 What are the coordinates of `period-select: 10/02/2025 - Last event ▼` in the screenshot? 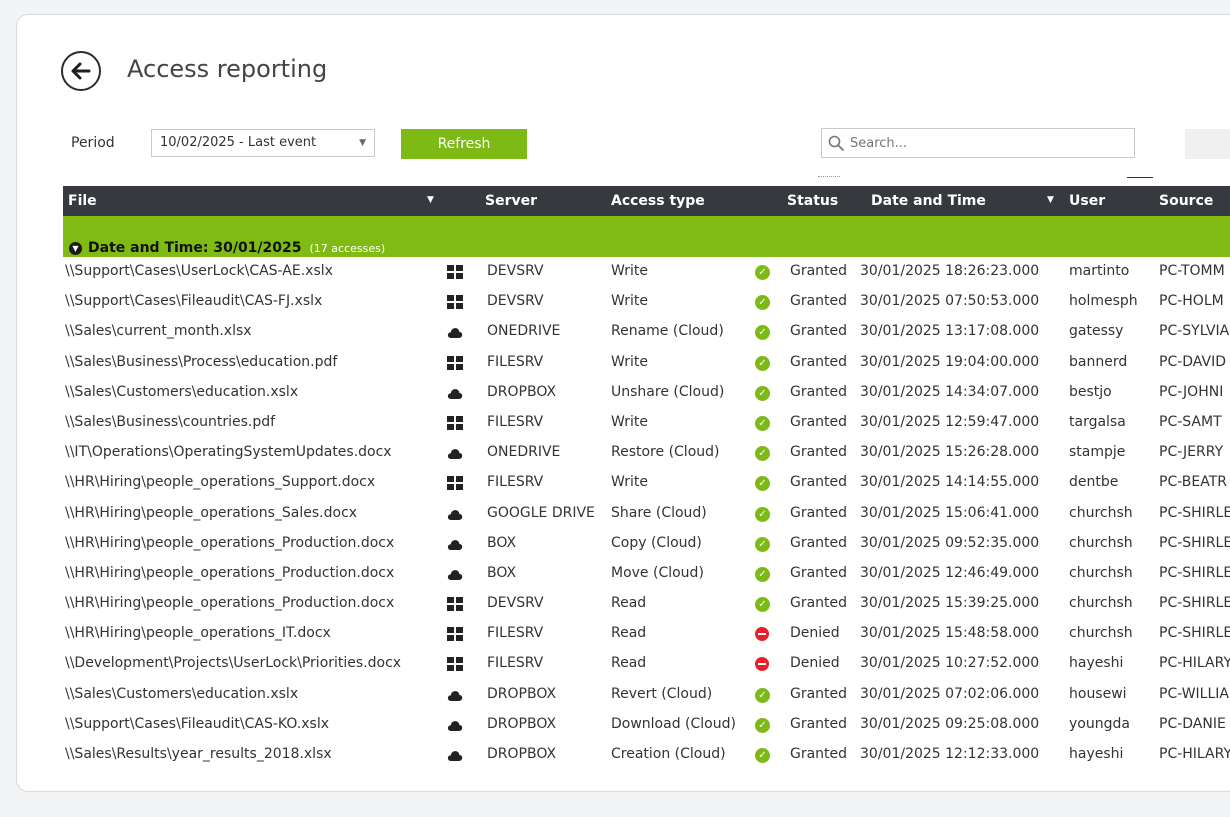 It's located at (263, 143).